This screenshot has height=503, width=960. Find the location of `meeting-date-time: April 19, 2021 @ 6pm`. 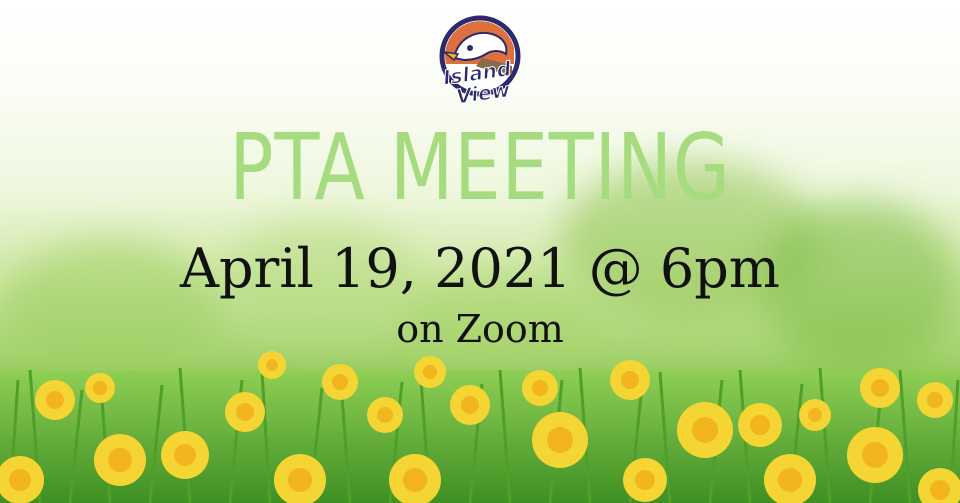

meeting-date-time: April 19, 2021 @ 6pm is located at coordinates (479, 268).